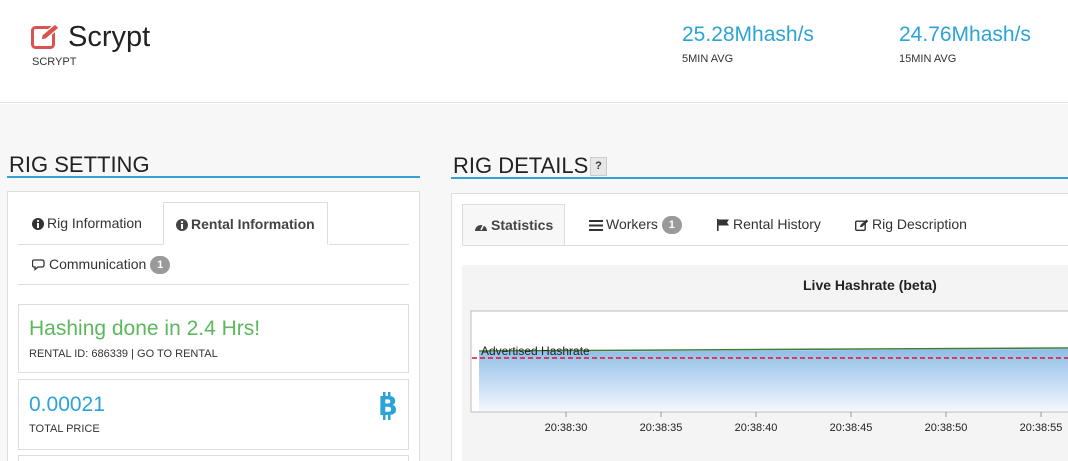  Describe the element at coordinates (213, 458) in the screenshot. I see `info-box` at that location.